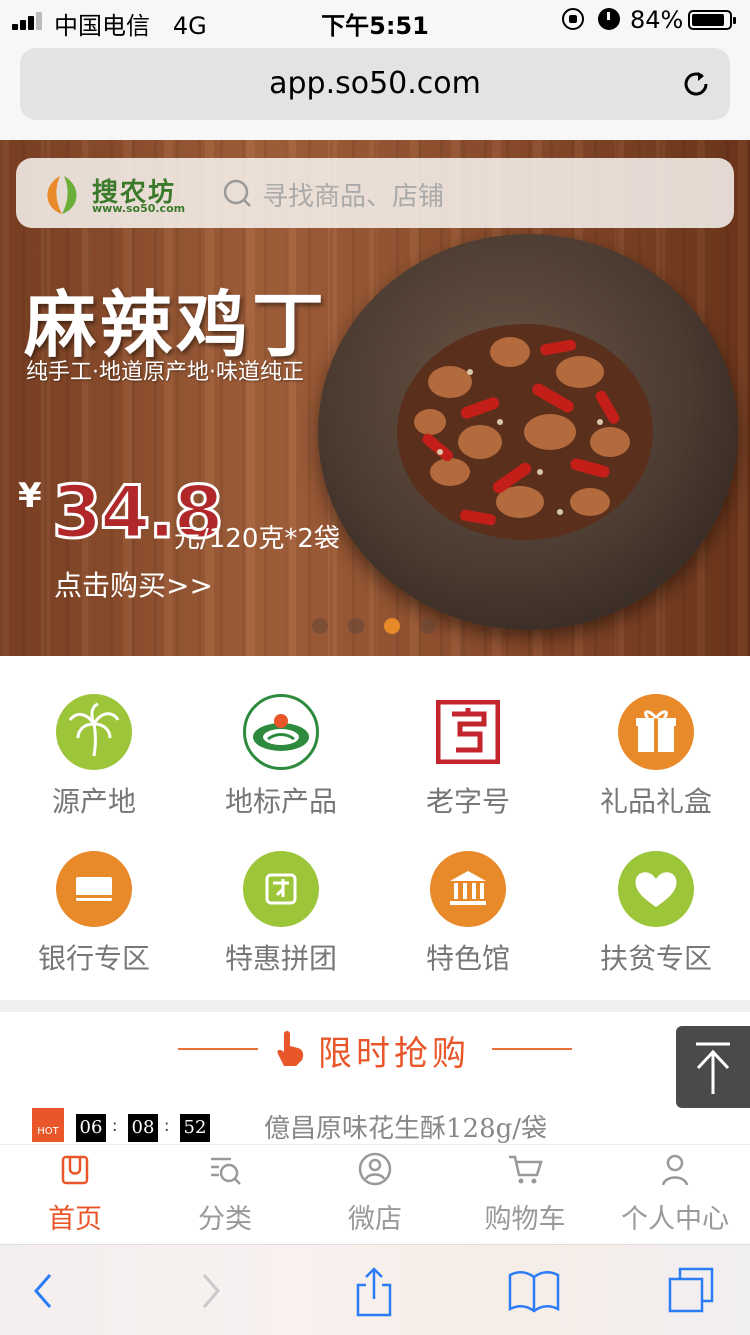 Image resolution: width=750 pixels, height=1335 pixels. I want to click on cart-icon, so click(526, 1169).